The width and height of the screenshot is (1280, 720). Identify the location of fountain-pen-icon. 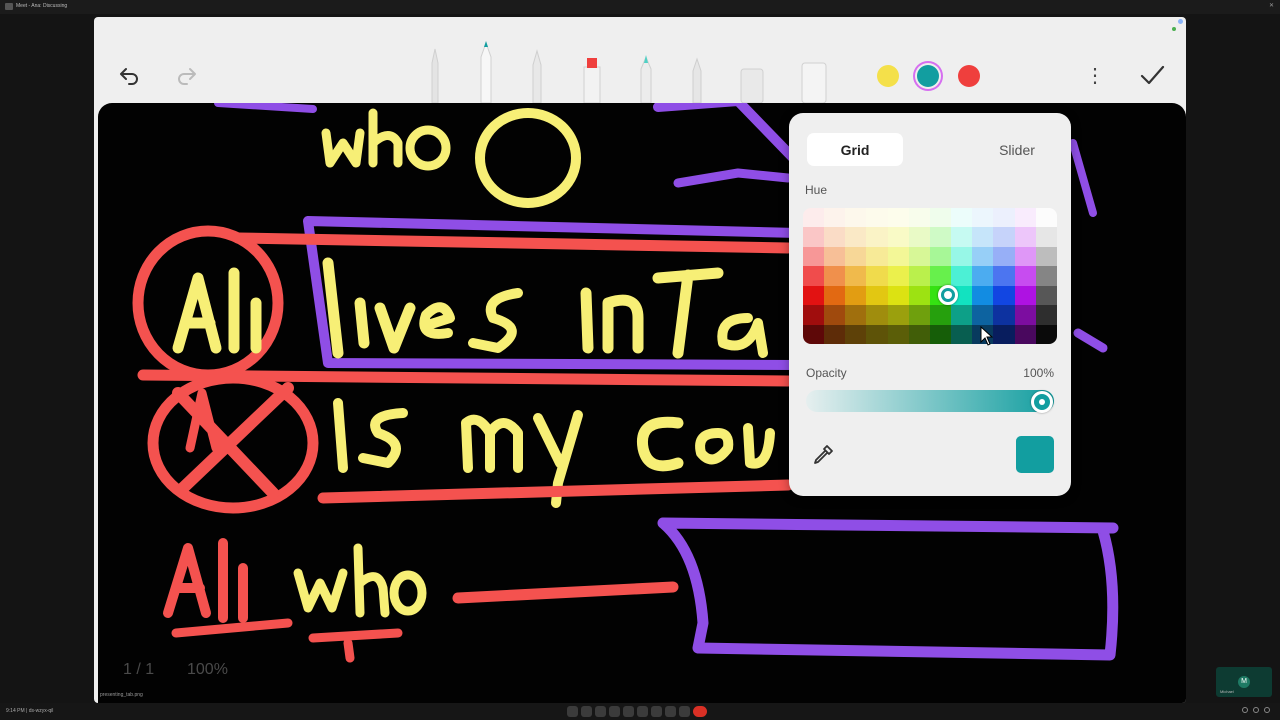
(486, 71).